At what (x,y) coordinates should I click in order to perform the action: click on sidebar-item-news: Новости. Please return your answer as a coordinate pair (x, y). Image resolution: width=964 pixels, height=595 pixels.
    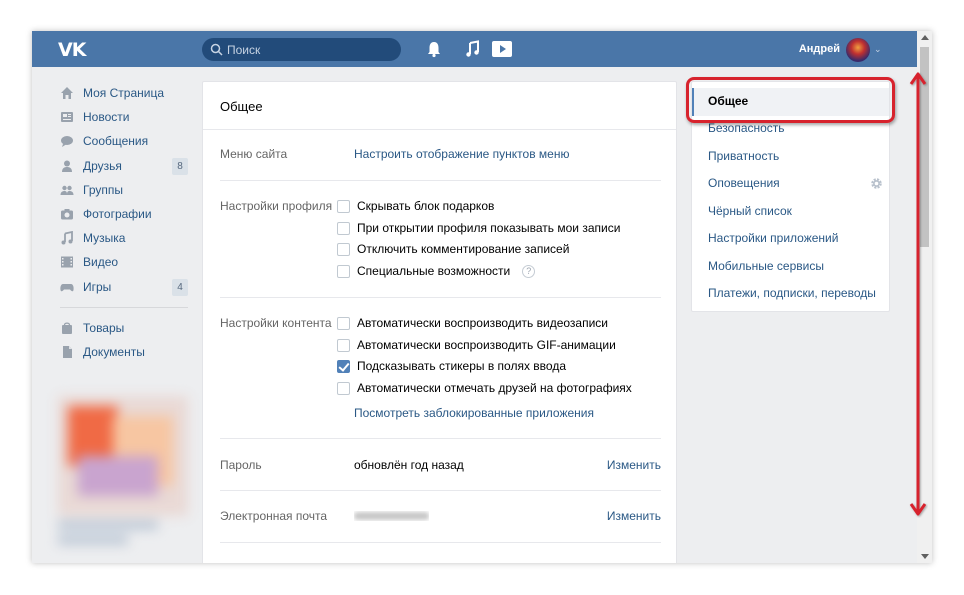
    Looking at the image, I should click on (124, 117).